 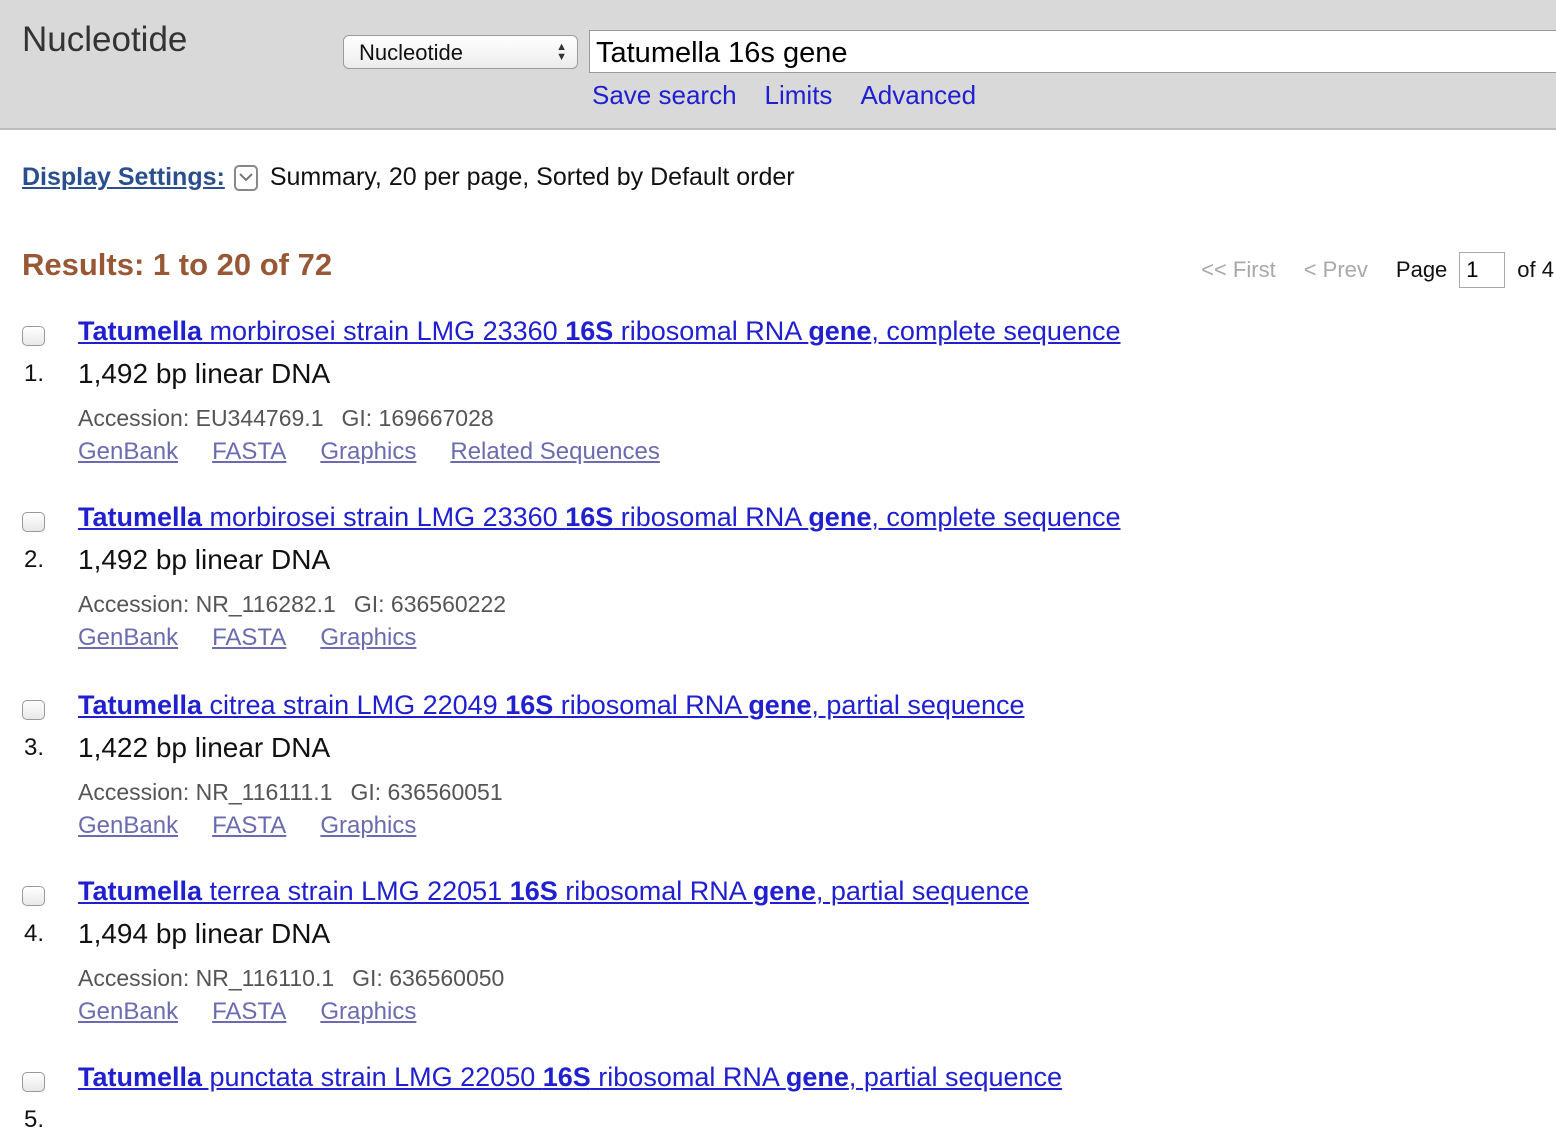 What do you see at coordinates (207, 604) in the screenshot?
I see `accession-number: Accession: NR_116282.1` at bounding box center [207, 604].